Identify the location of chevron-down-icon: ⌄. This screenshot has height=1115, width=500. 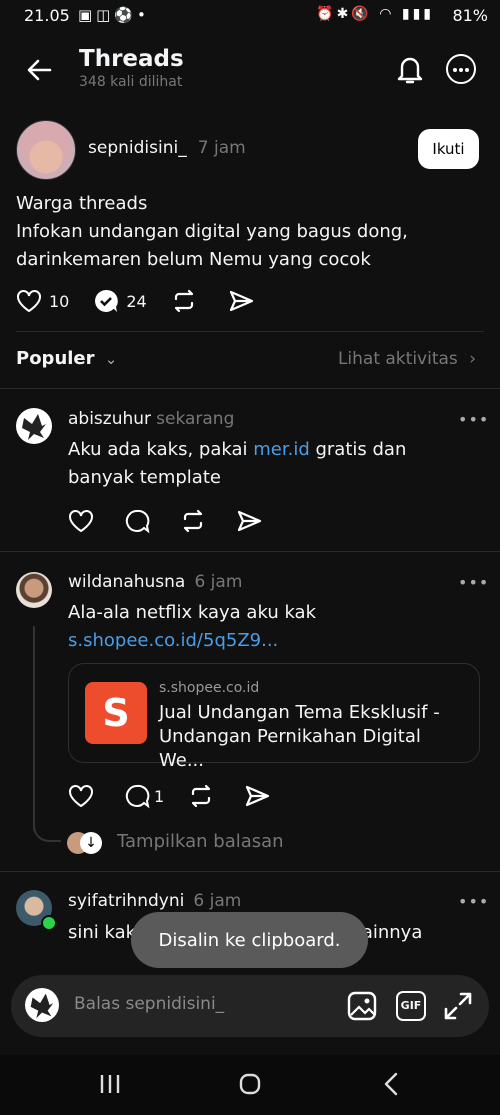
(111, 359).